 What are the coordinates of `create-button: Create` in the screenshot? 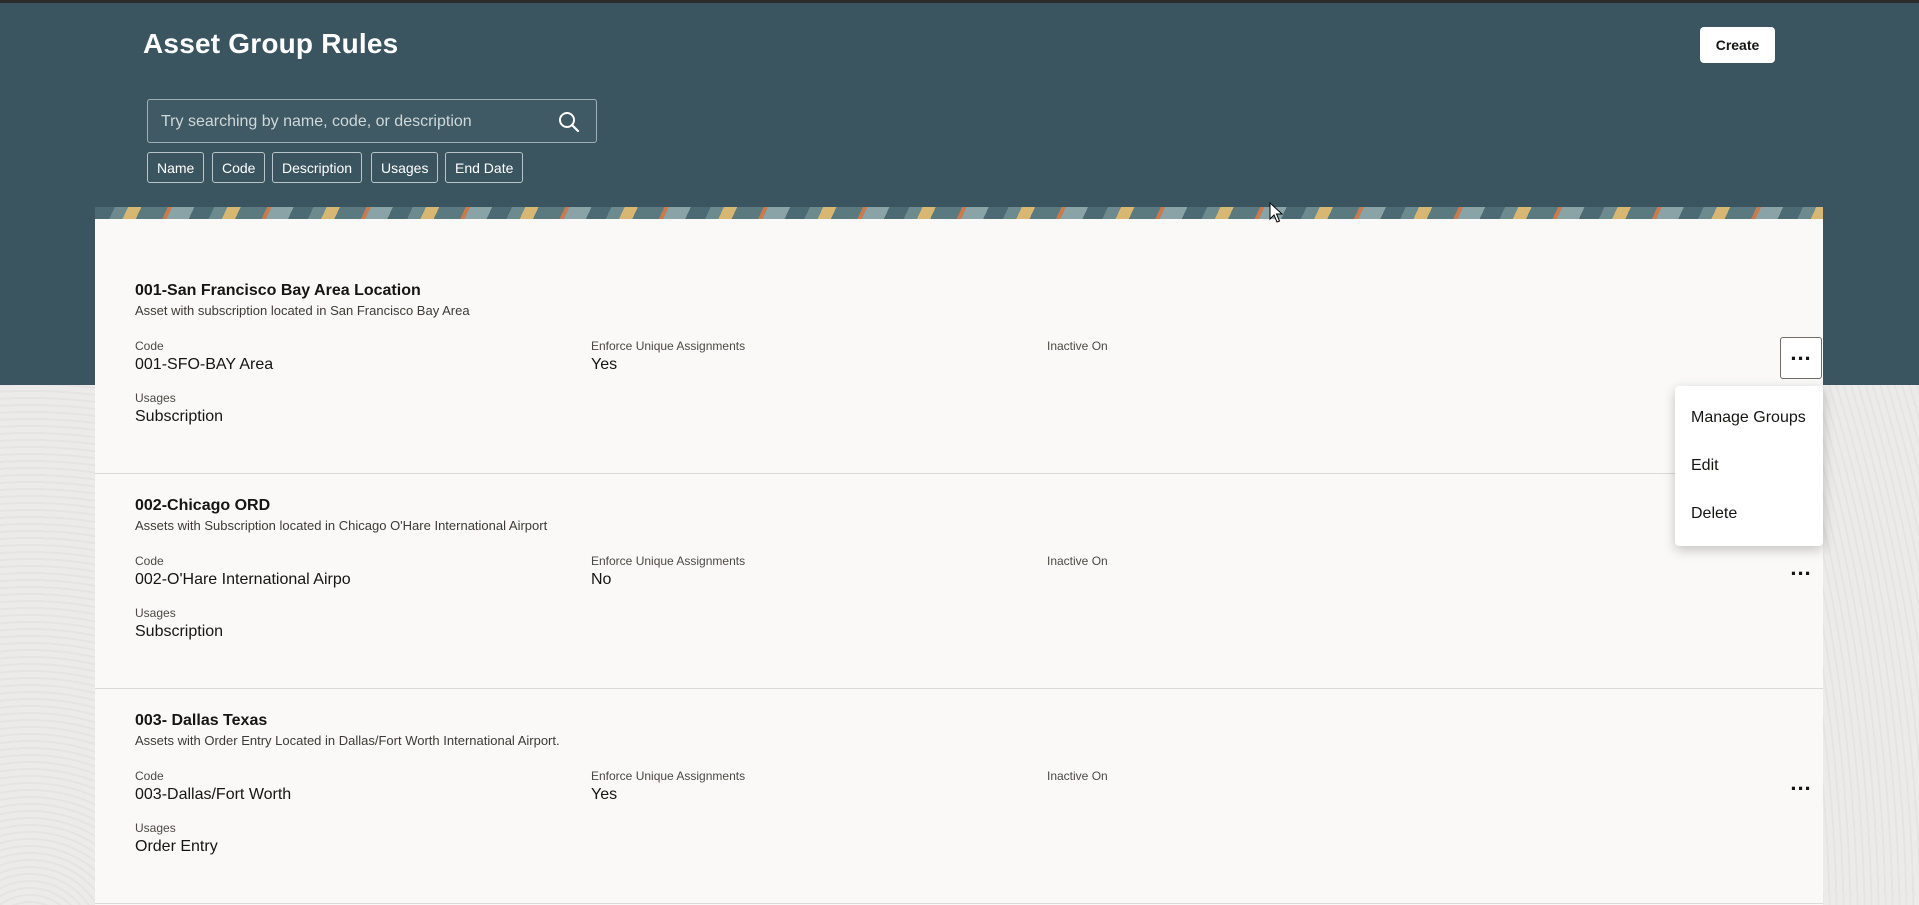 It's located at (1737, 45).